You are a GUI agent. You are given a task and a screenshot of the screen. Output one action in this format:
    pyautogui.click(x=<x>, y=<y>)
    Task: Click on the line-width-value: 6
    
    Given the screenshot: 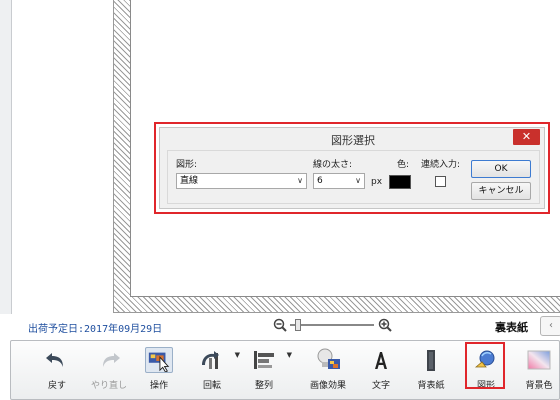 What is the action you would take?
    pyautogui.click(x=320, y=181)
    